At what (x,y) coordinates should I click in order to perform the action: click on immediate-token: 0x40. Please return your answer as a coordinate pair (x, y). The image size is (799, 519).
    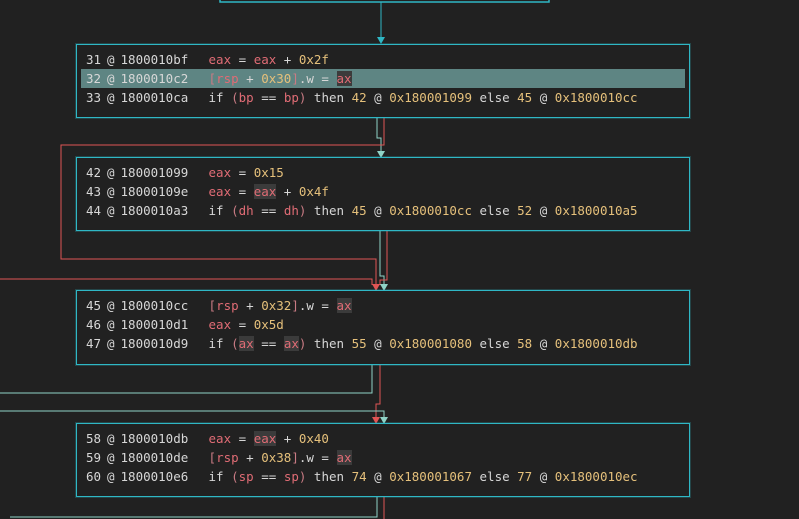
    Looking at the image, I should click on (314, 438).